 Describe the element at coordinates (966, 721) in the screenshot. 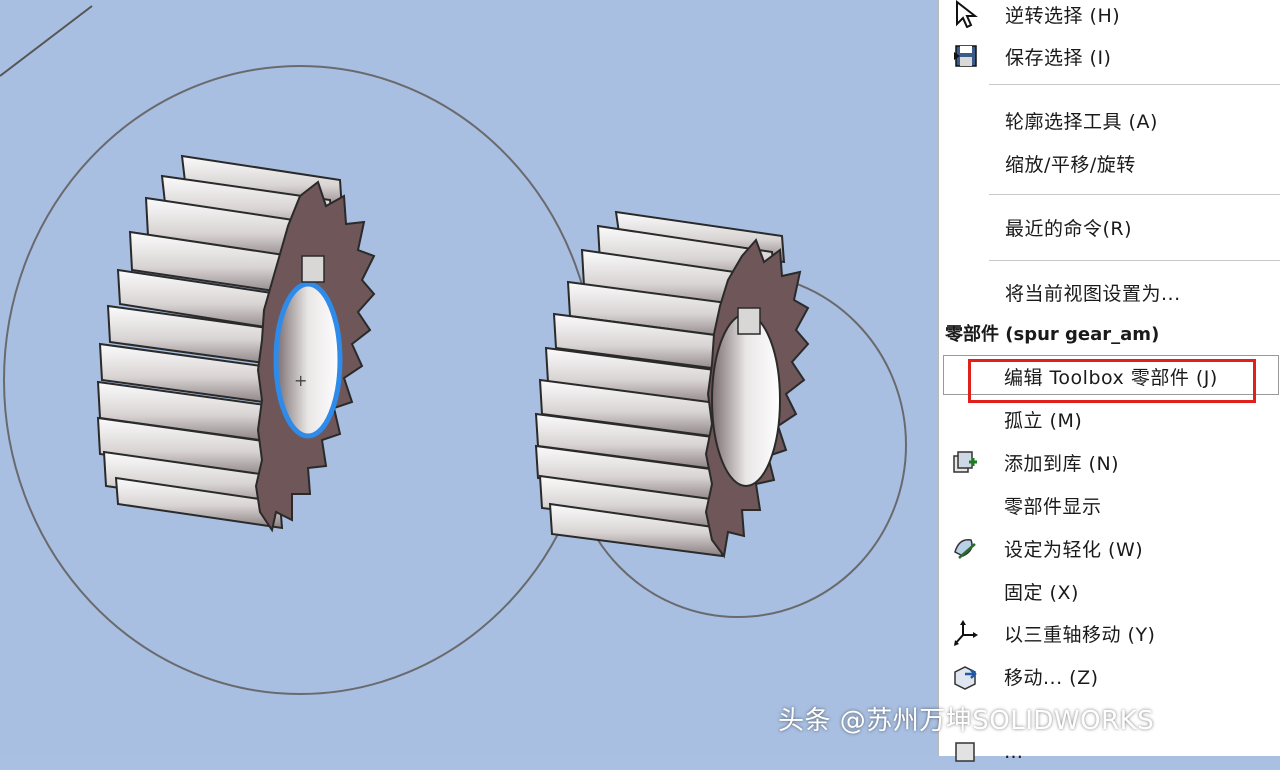

I see `watermark: 头条 @苏州万坤SOLIDWORKS` at that location.